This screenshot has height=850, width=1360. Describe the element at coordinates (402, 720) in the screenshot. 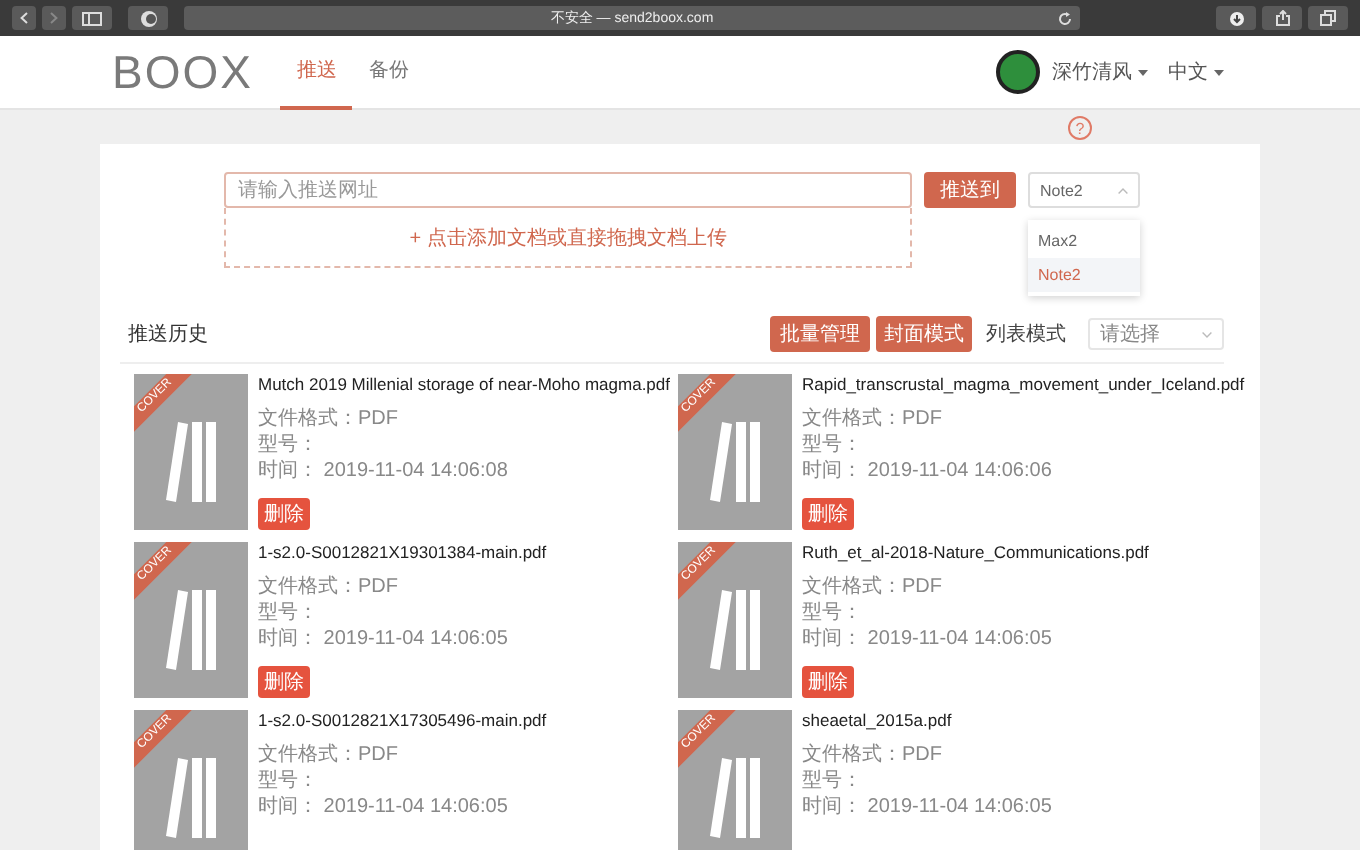

I see `file-name: 1-s2.0-S0012821X17305496-main.pdf` at that location.